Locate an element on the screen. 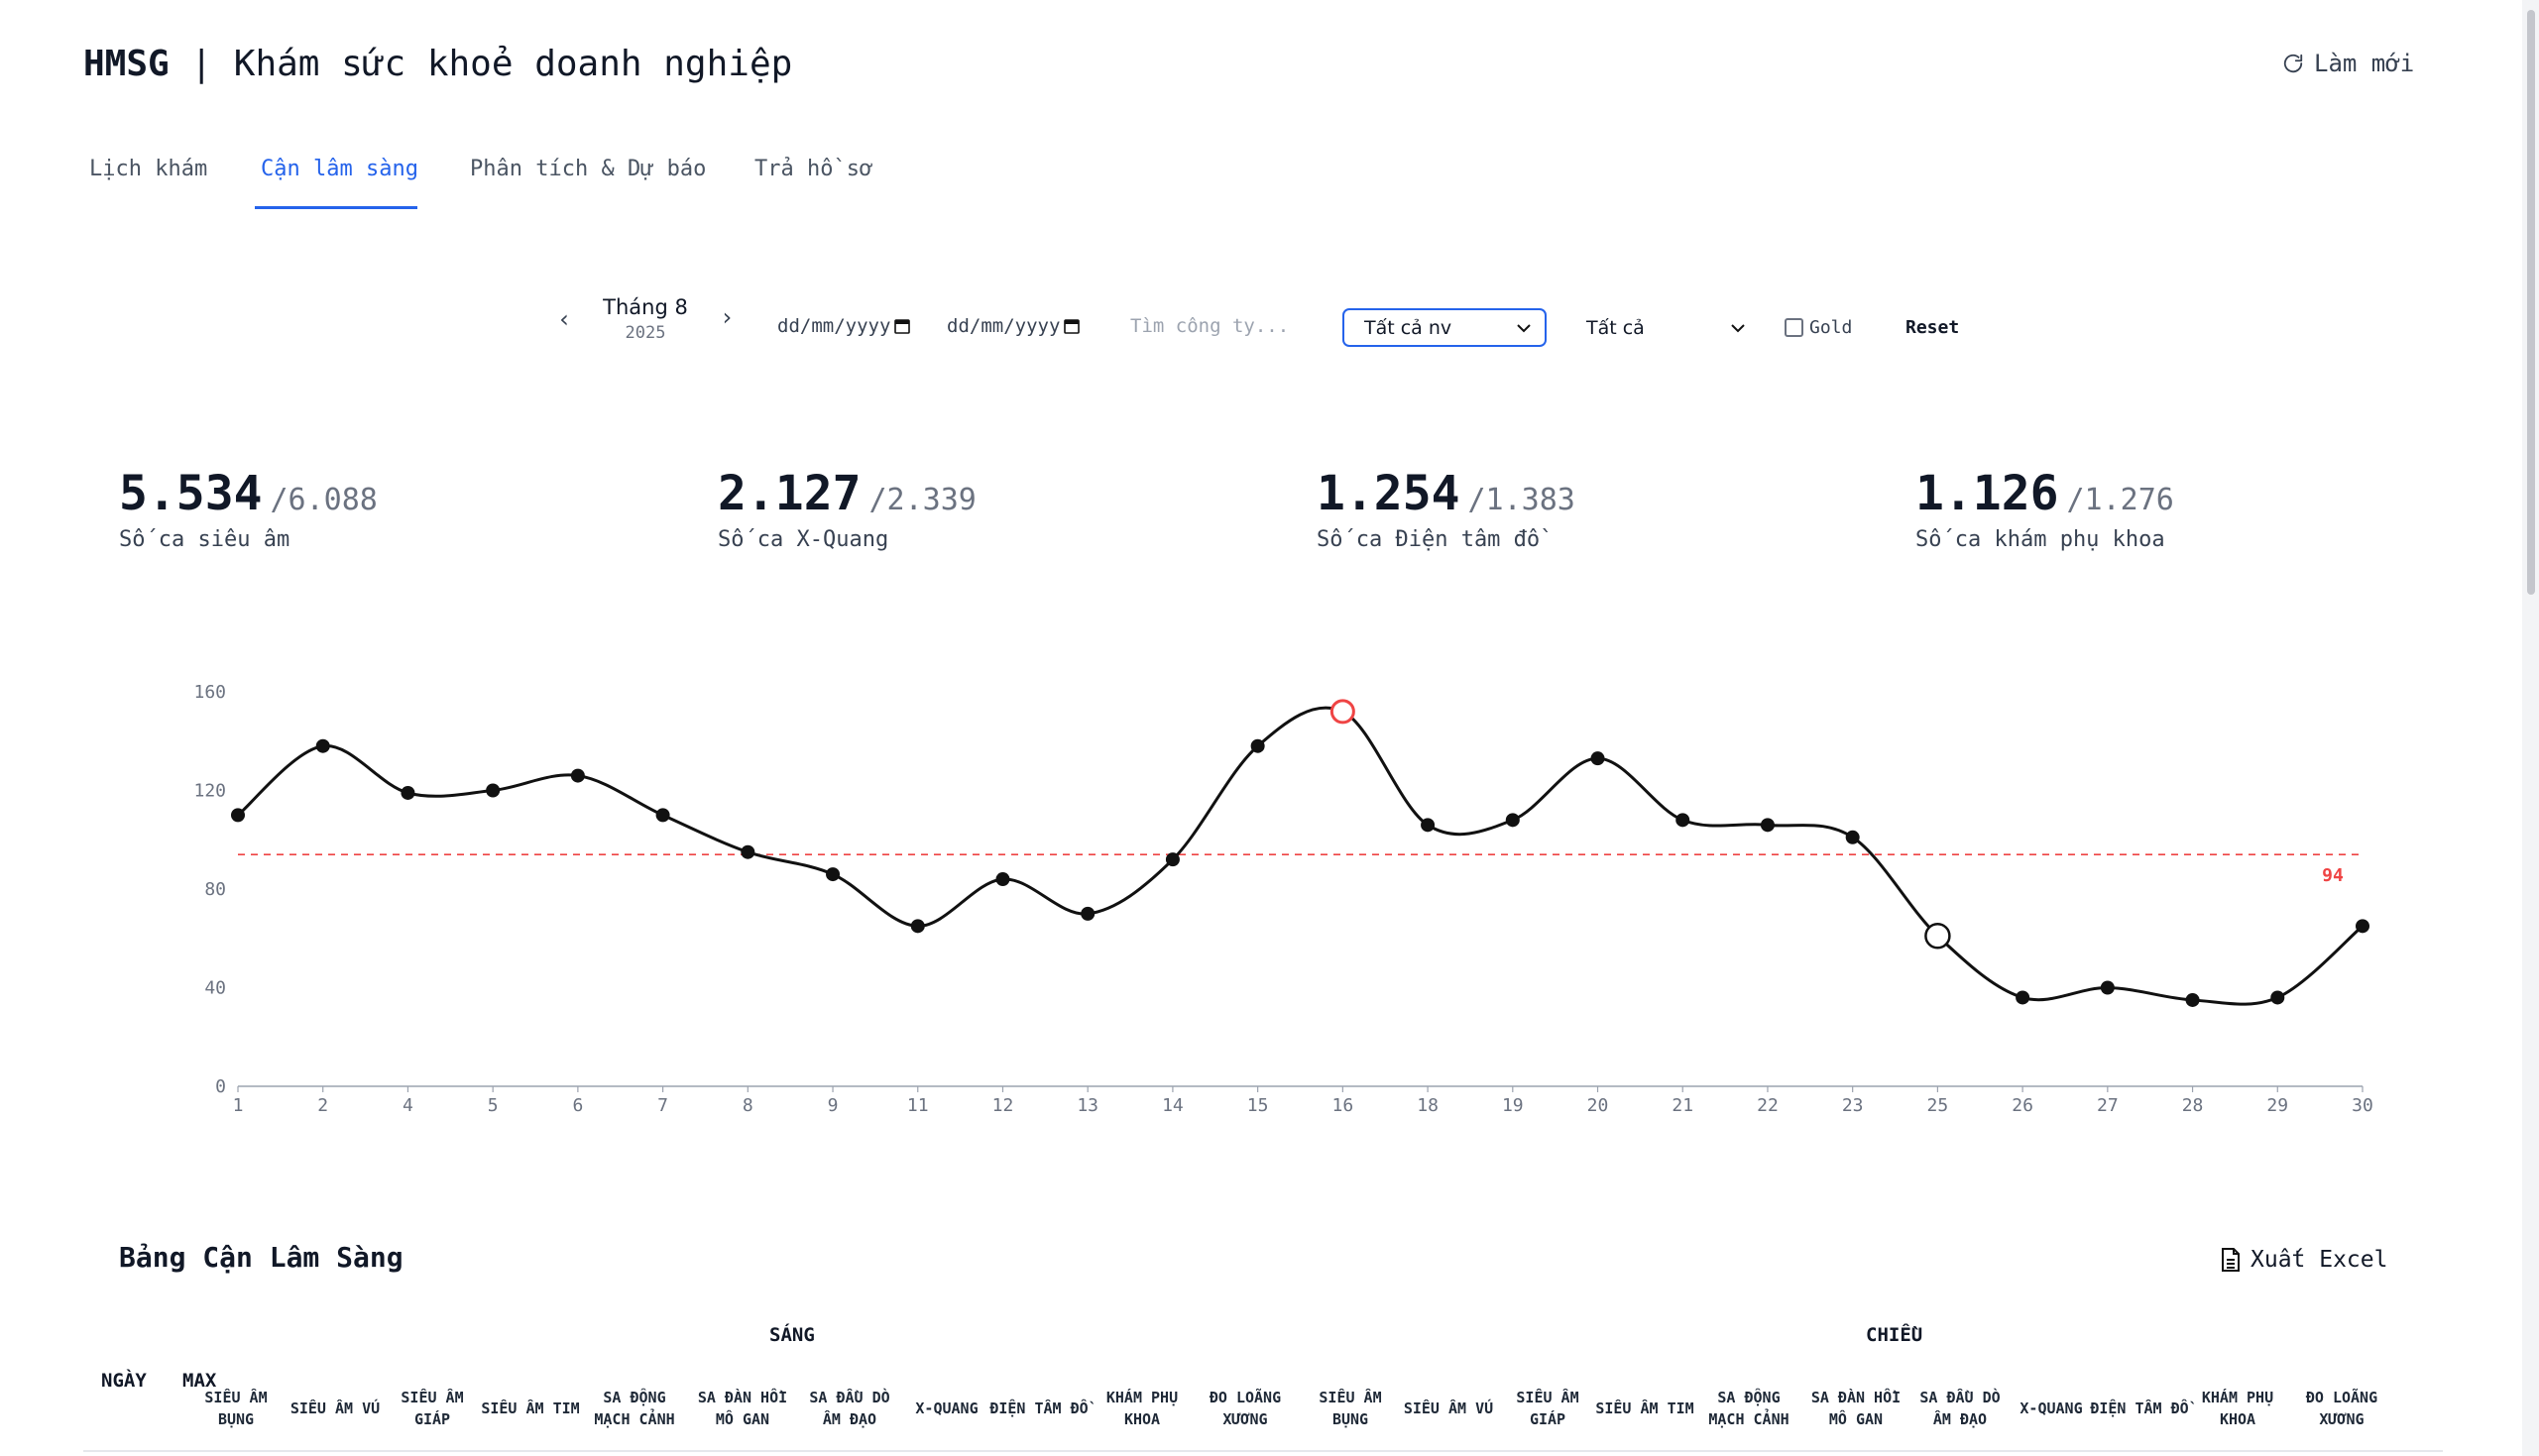  tab-can-lam-sang: Cận lâm sàng is located at coordinates (339, 169).